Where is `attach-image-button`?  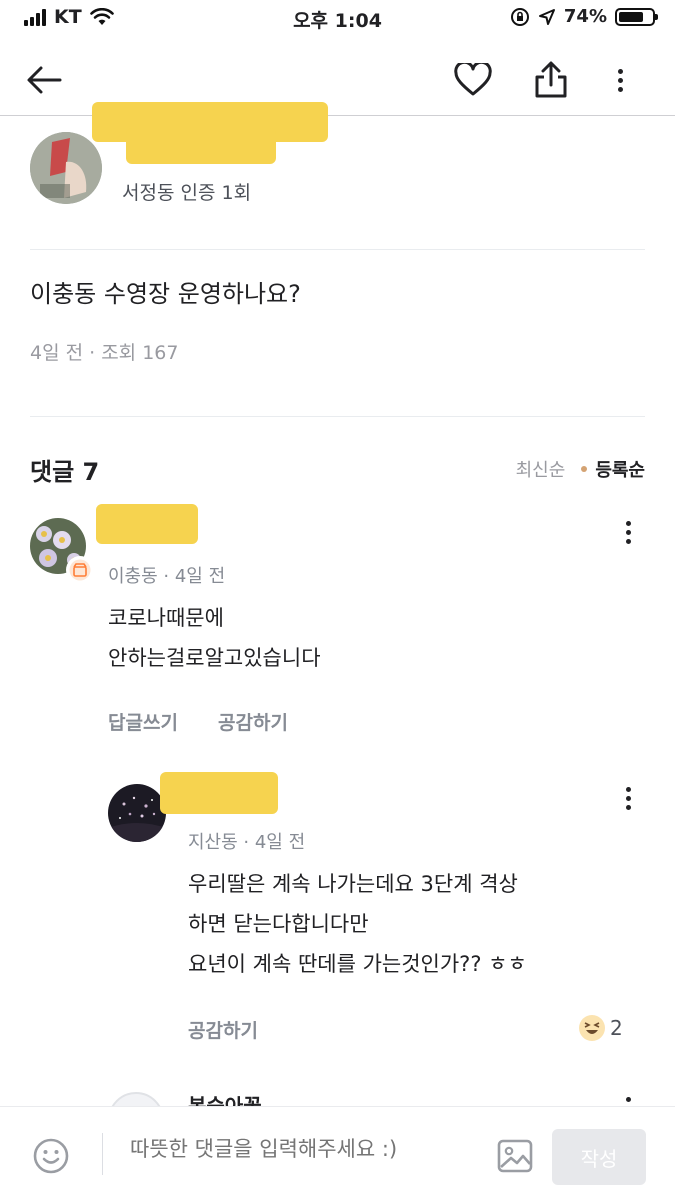
attach-image-button is located at coordinates (515, 1158).